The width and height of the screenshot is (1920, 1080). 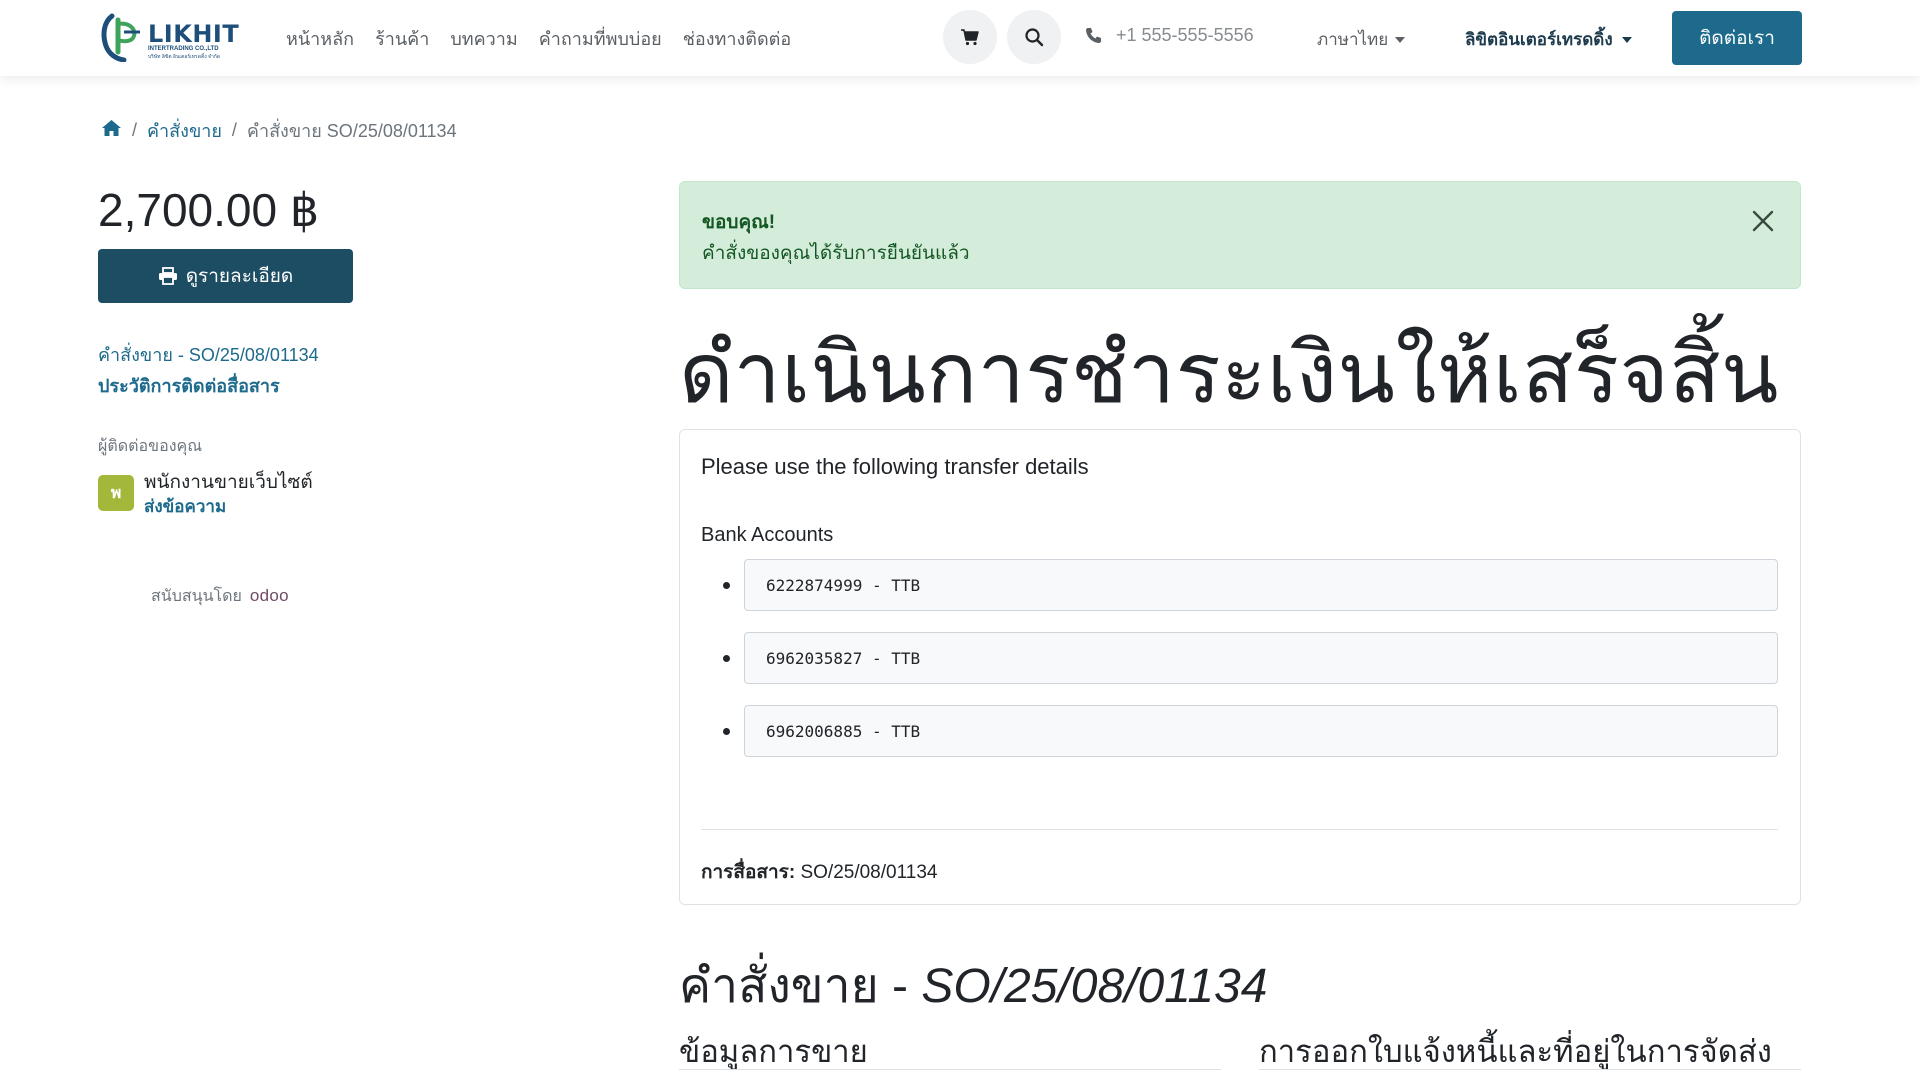 I want to click on breadcrumb-home, so click(x=111, y=130).